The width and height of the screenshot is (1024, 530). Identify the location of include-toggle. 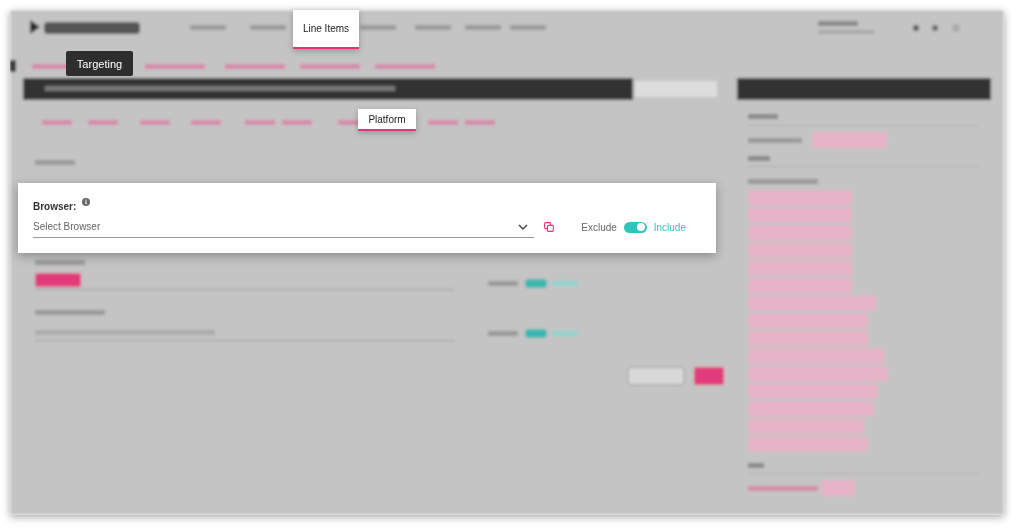
(635, 227).